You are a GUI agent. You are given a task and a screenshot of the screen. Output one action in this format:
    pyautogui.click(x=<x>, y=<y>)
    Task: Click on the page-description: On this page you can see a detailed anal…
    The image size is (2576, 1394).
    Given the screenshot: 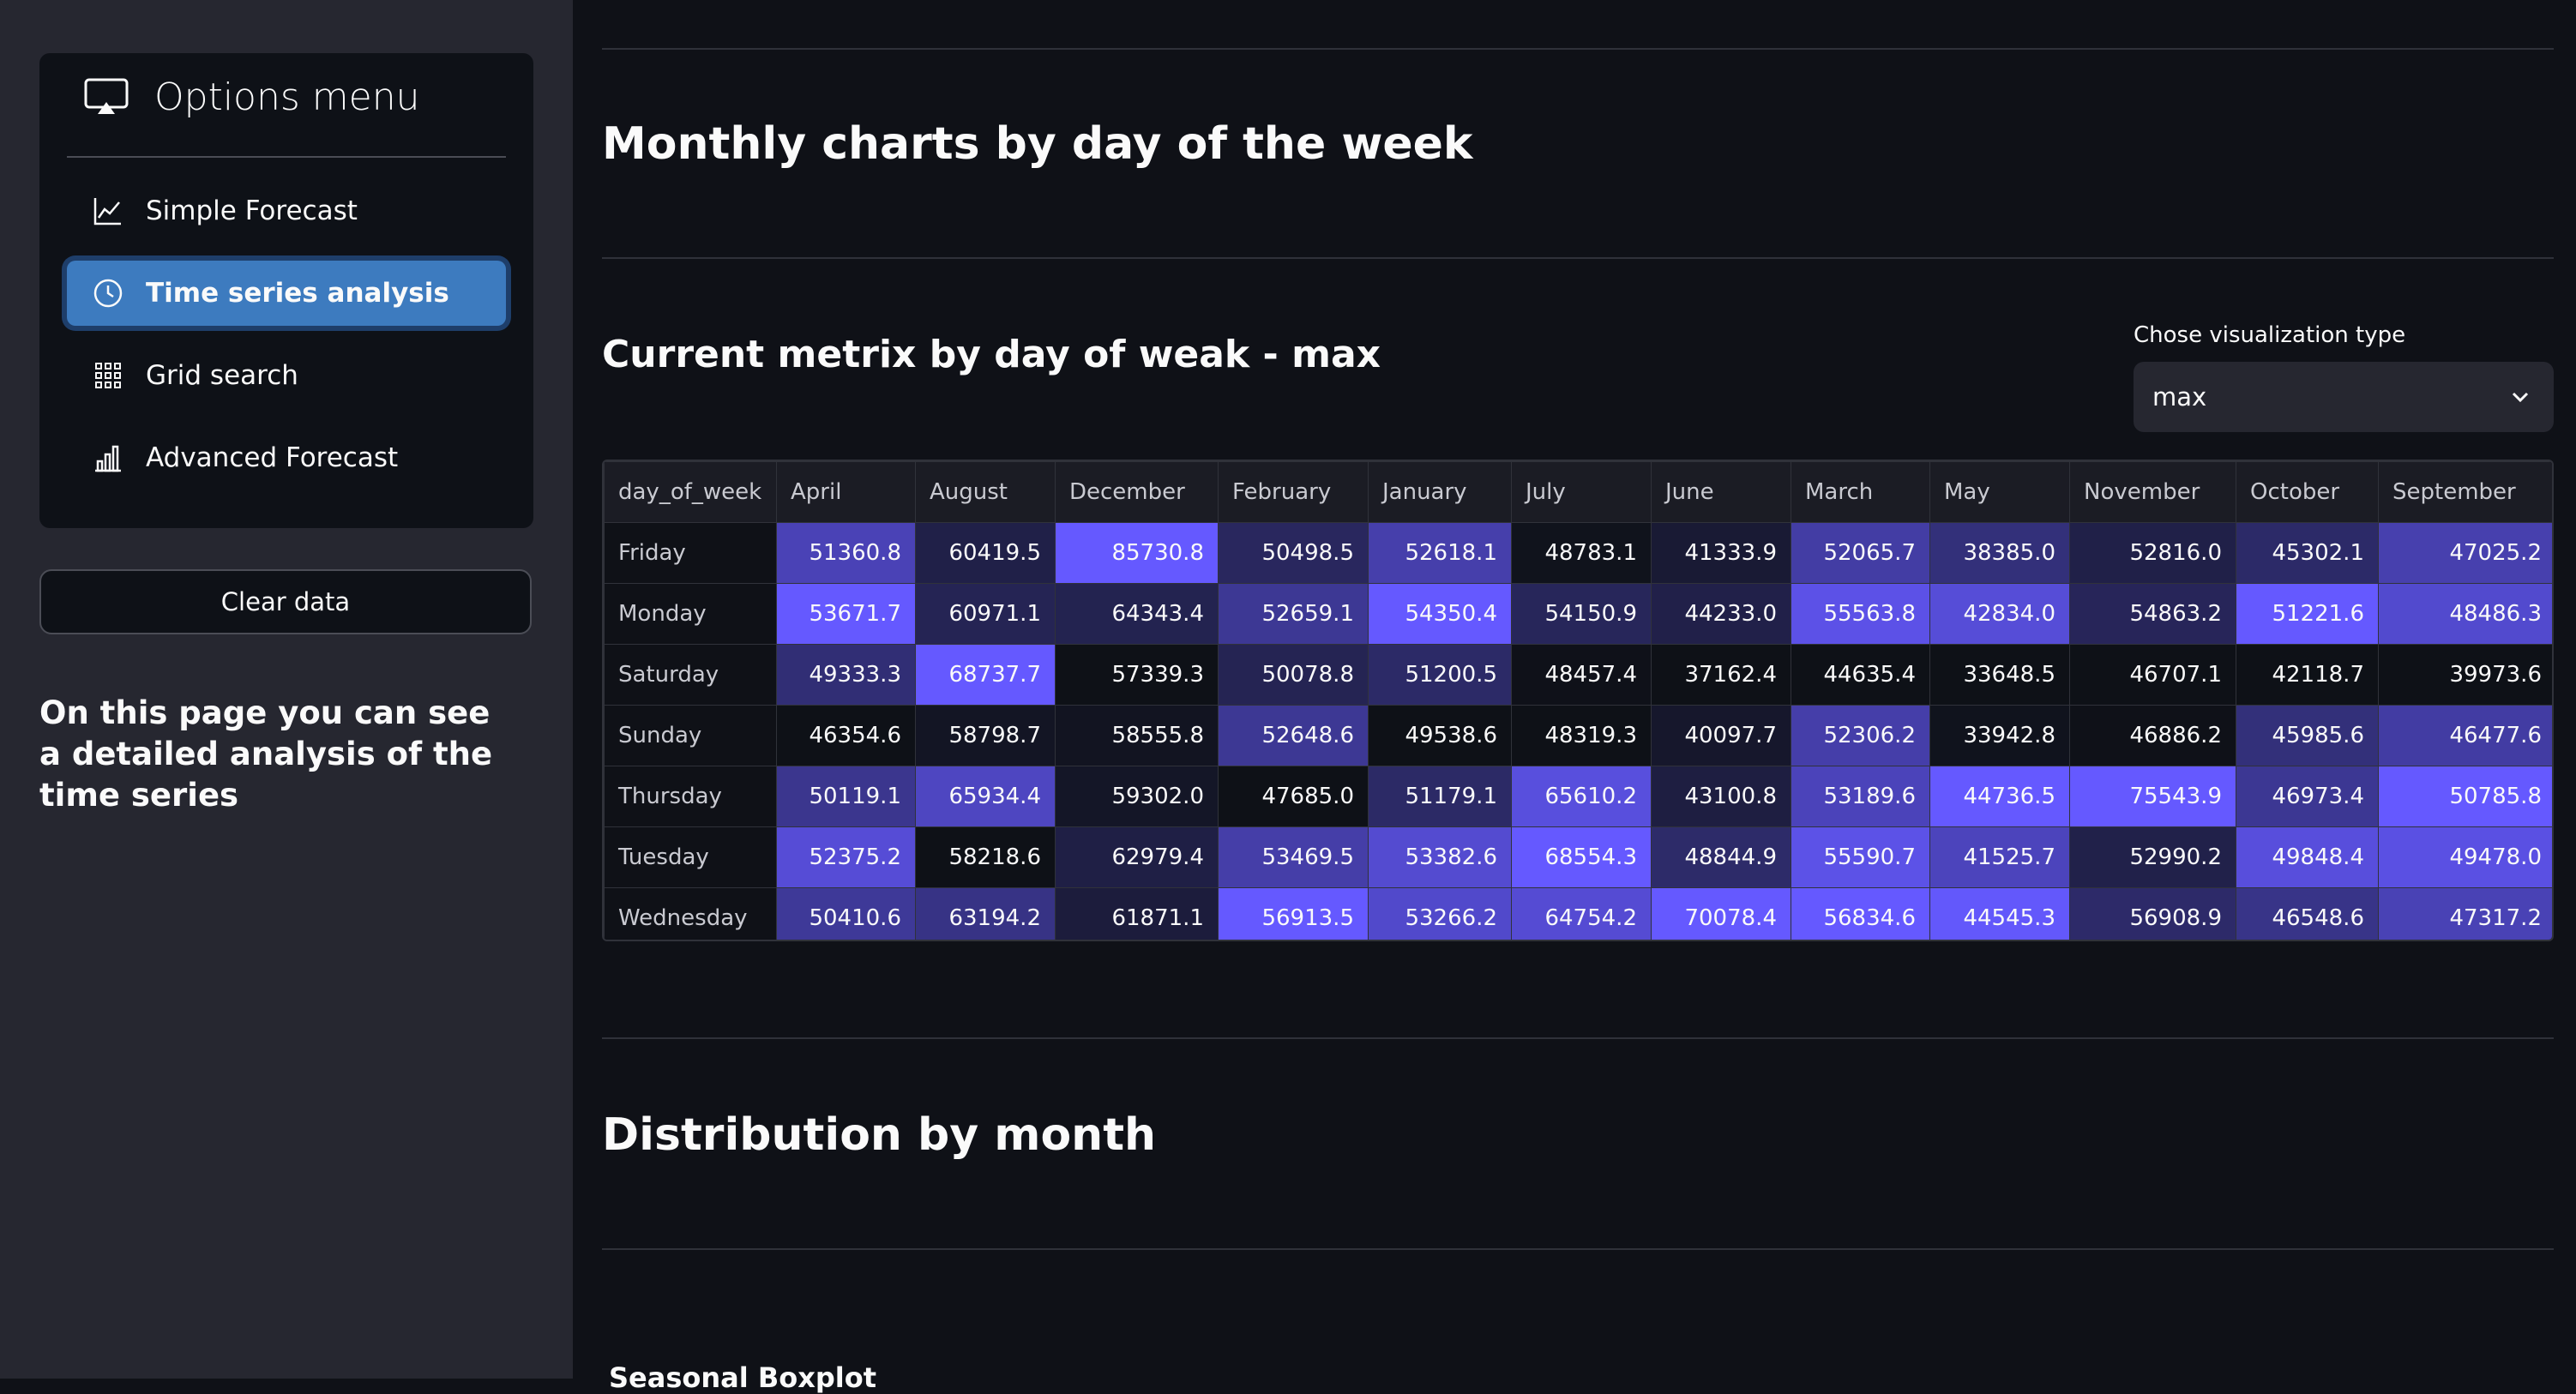 What is the action you would take?
    pyautogui.click(x=266, y=754)
    